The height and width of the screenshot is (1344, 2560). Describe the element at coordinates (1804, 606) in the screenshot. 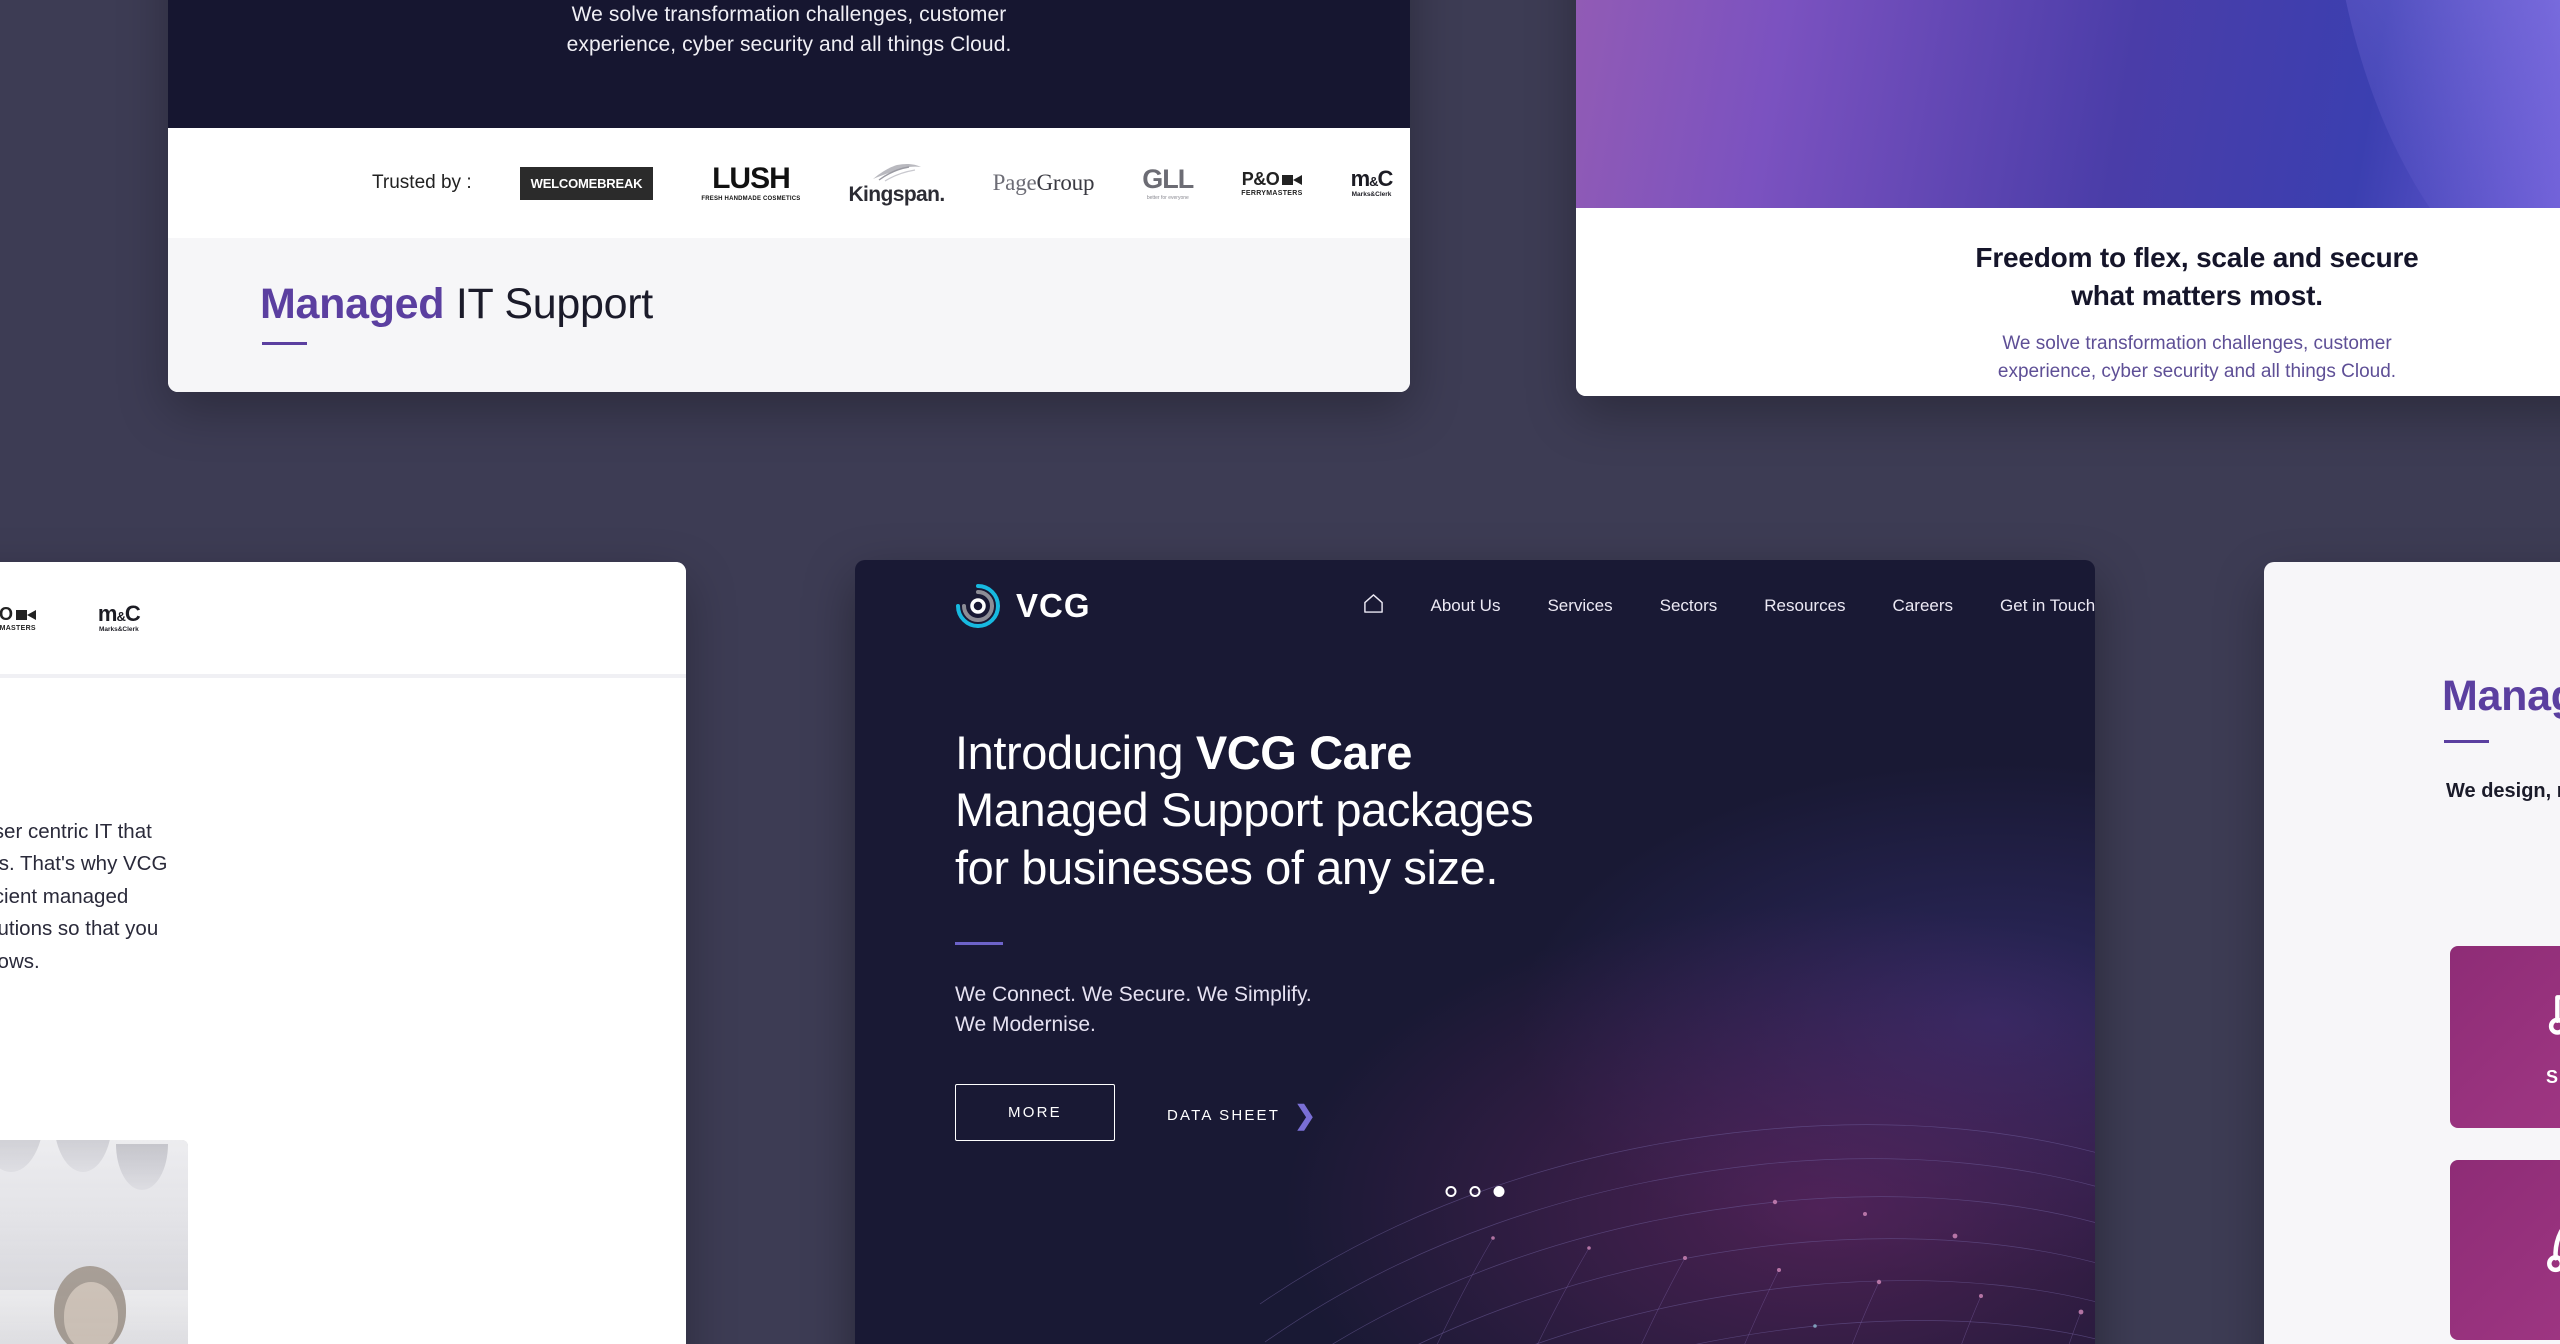

I see `nav-item-resources: Resources` at that location.